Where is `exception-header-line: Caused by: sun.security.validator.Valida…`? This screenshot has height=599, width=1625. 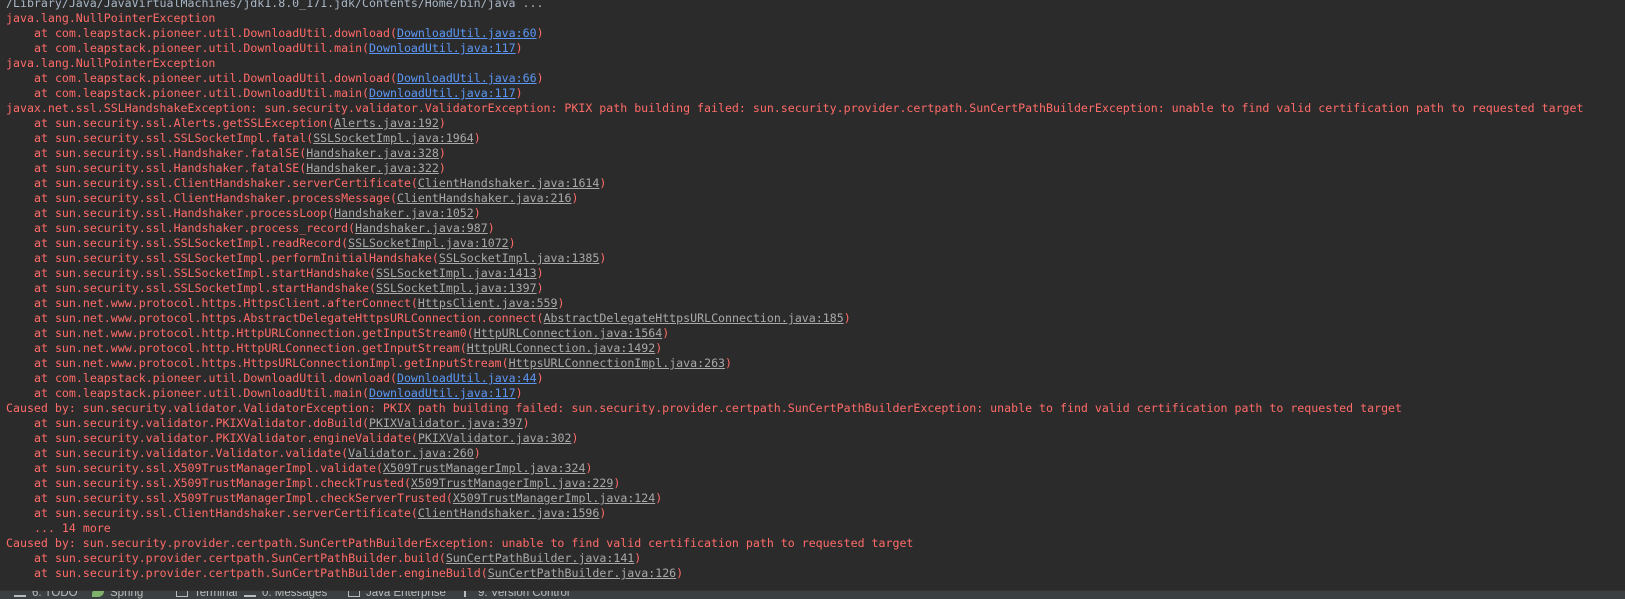
exception-header-line: Caused by: sun.security.validator.Valida… is located at coordinates (812, 408).